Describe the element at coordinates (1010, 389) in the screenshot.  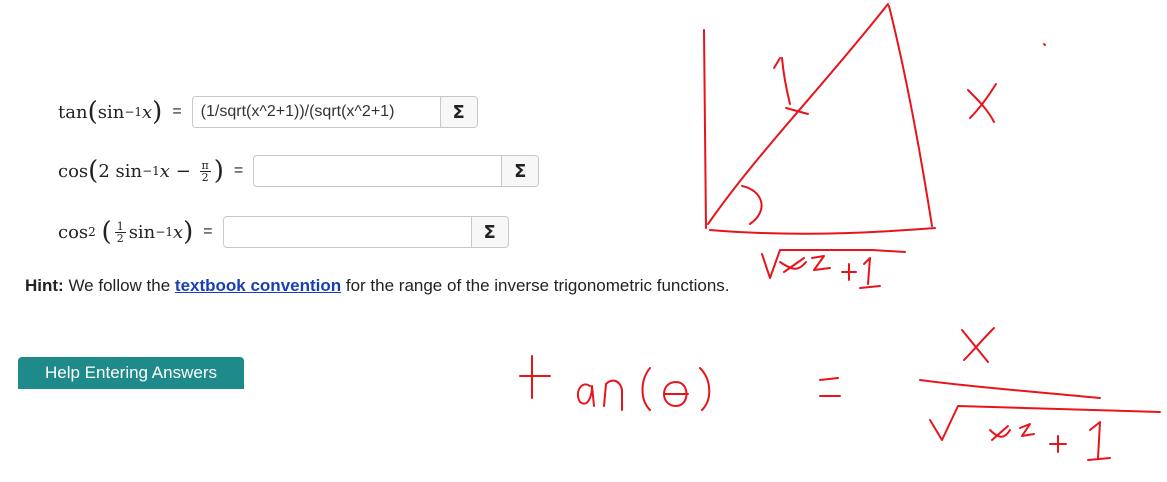
I see `fraction-bar` at that location.